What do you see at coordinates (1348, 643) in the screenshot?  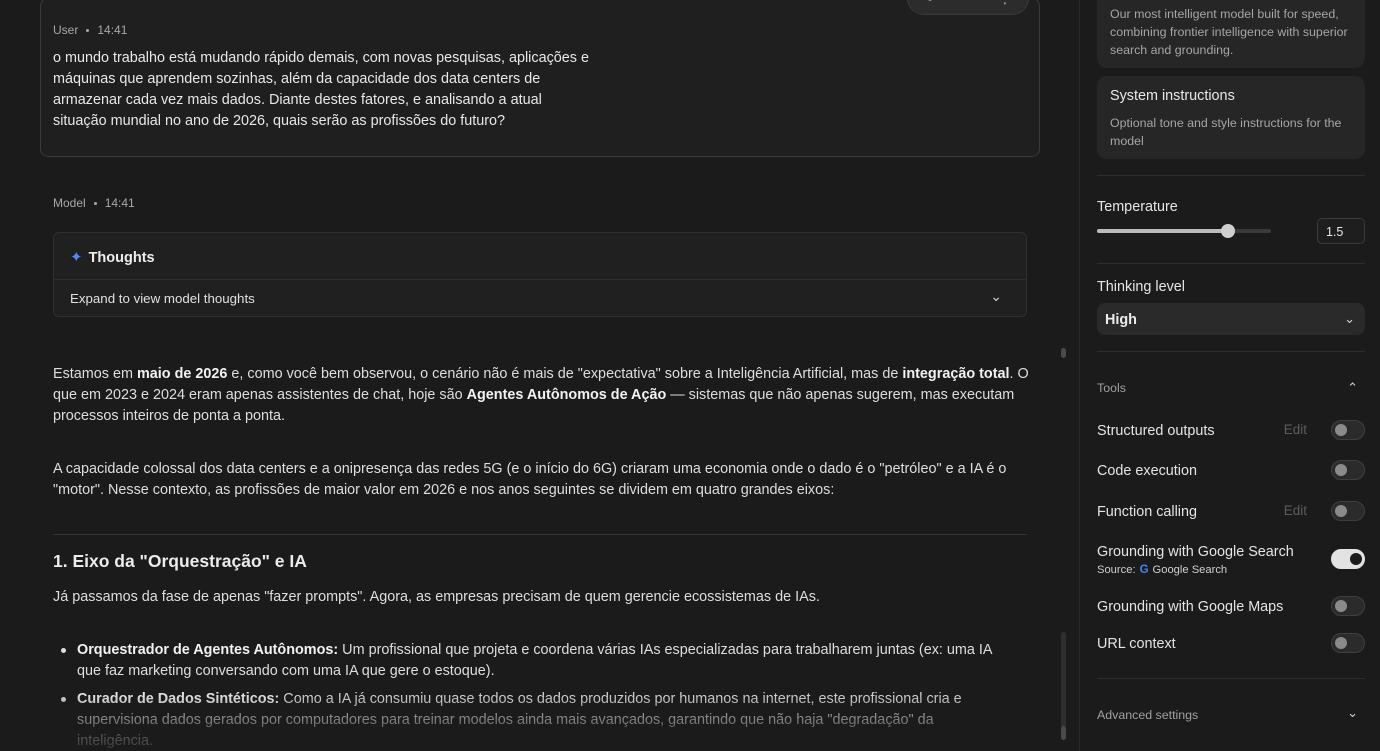 I see `url-context-toggle` at bounding box center [1348, 643].